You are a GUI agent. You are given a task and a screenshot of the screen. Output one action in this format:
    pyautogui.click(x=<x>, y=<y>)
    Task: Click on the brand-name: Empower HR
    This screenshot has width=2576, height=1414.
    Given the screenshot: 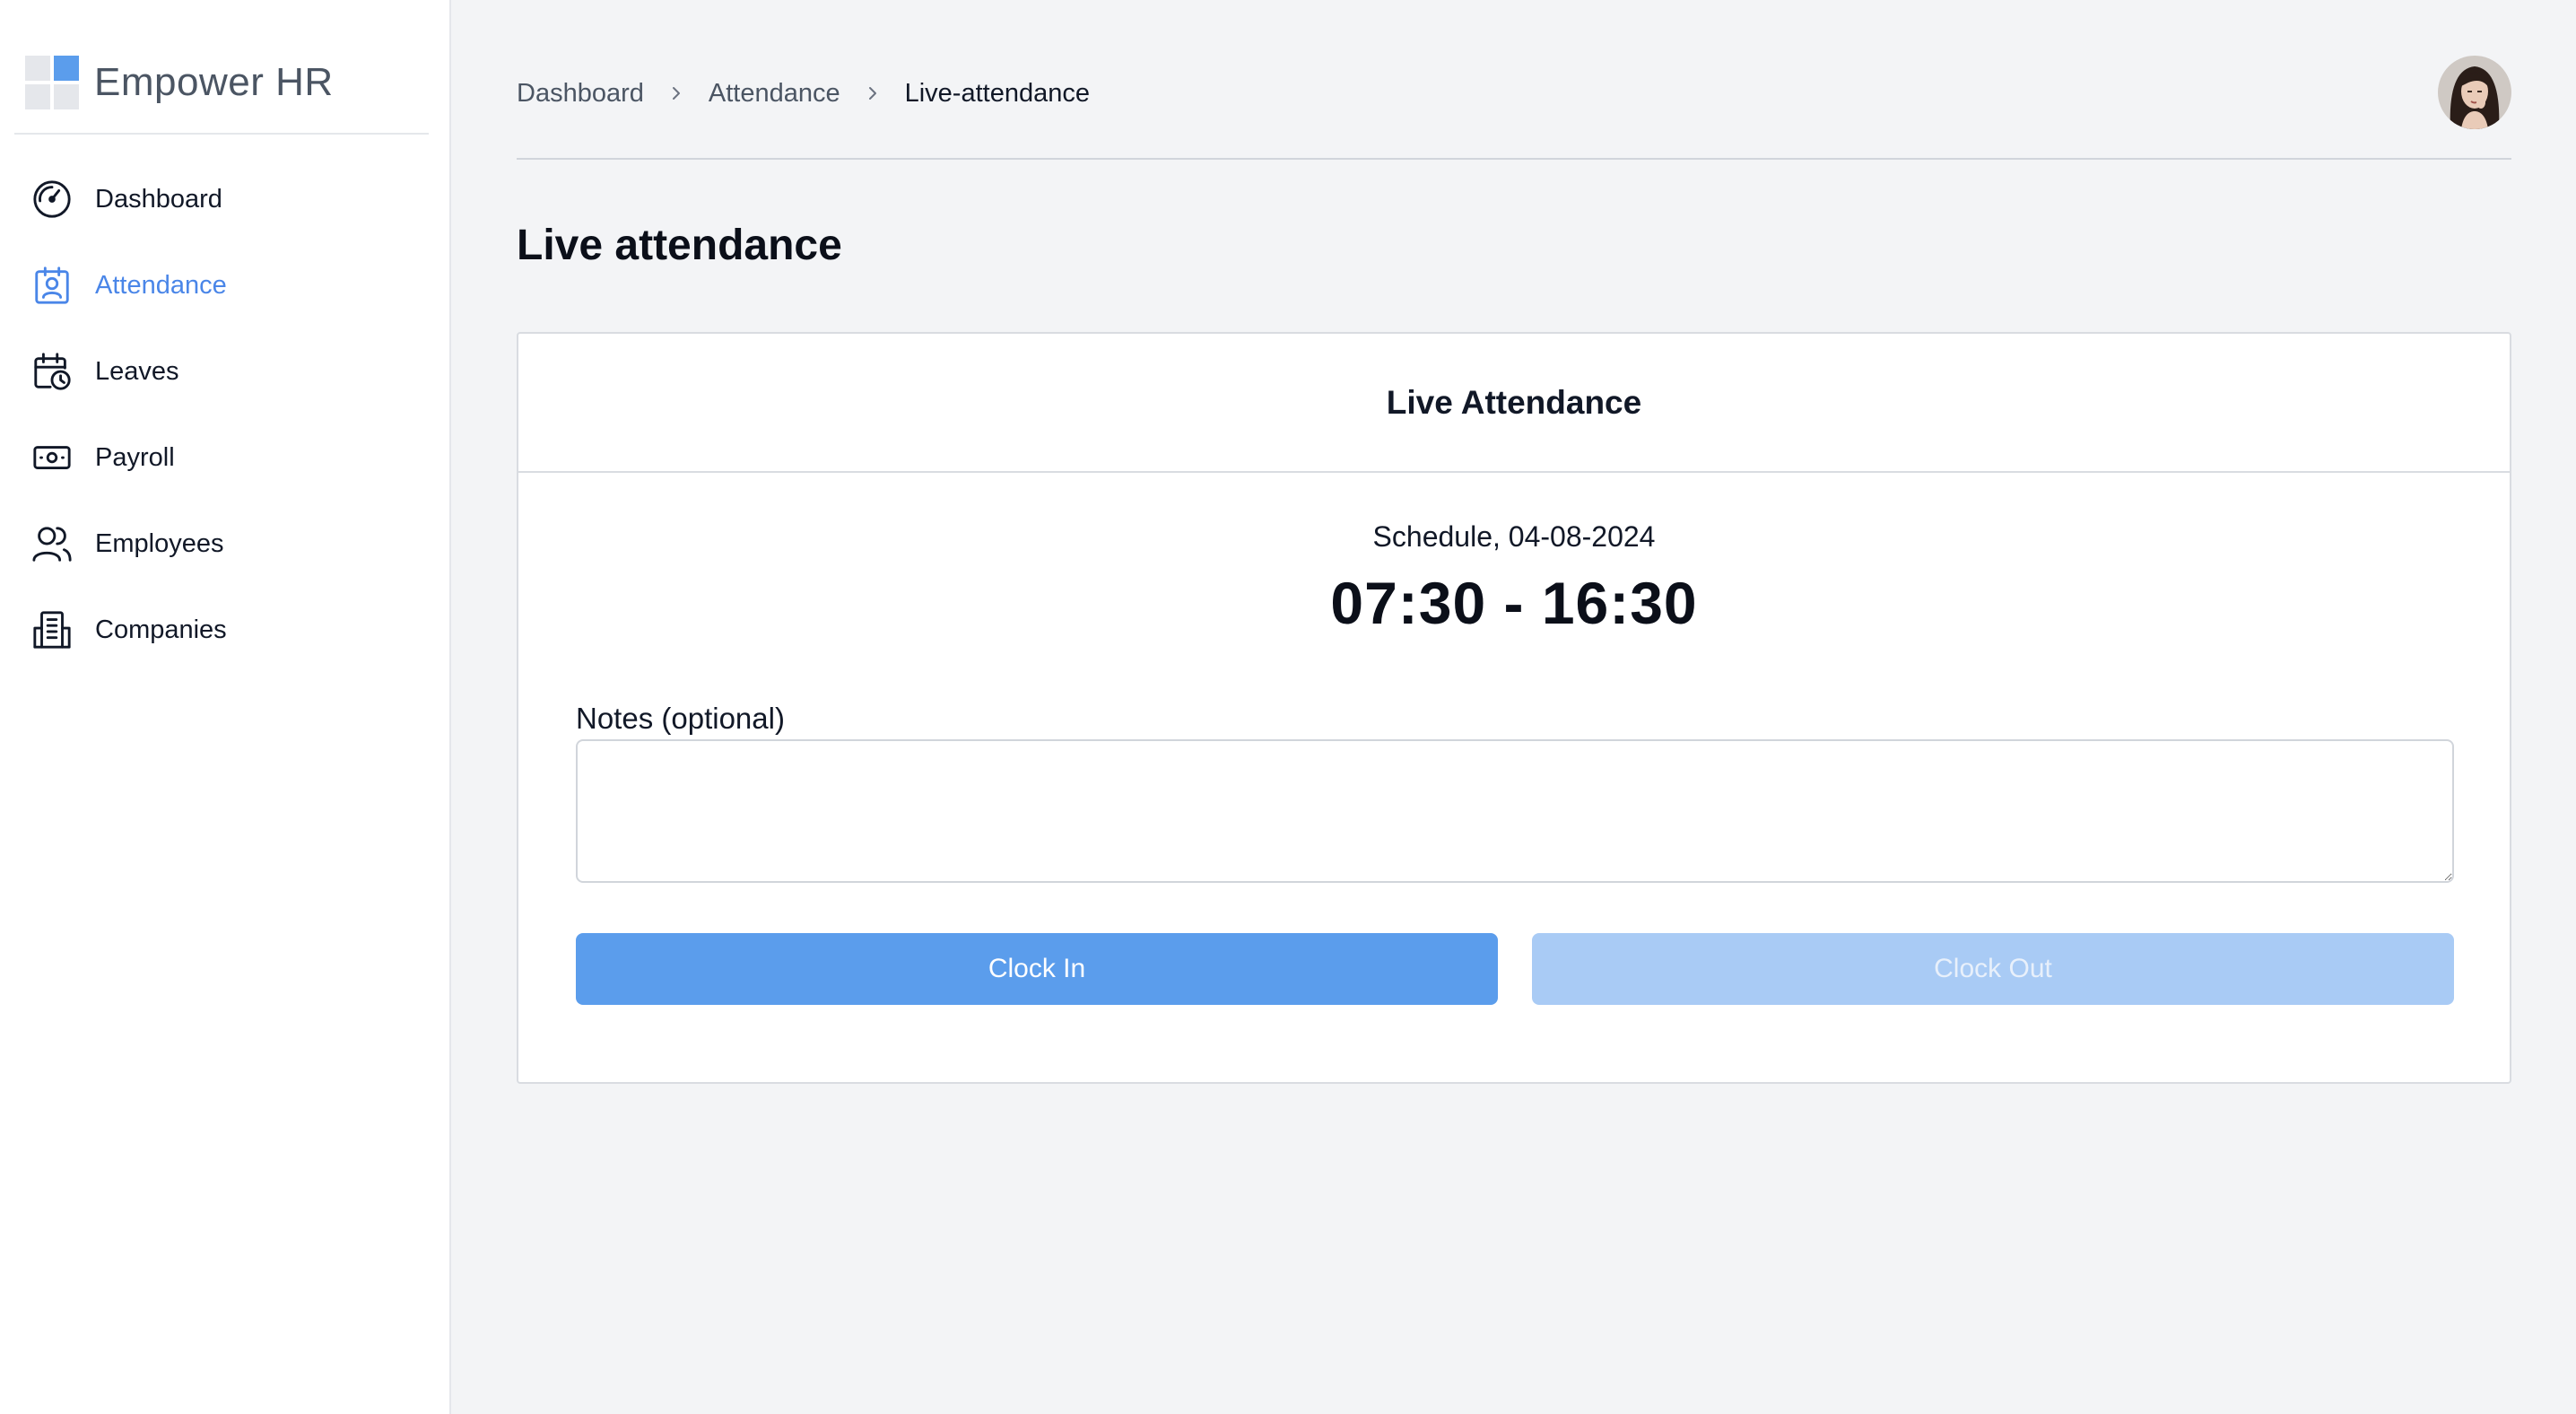 What is the action you would take?
    pyautogui.click(x=214, y=82)
    